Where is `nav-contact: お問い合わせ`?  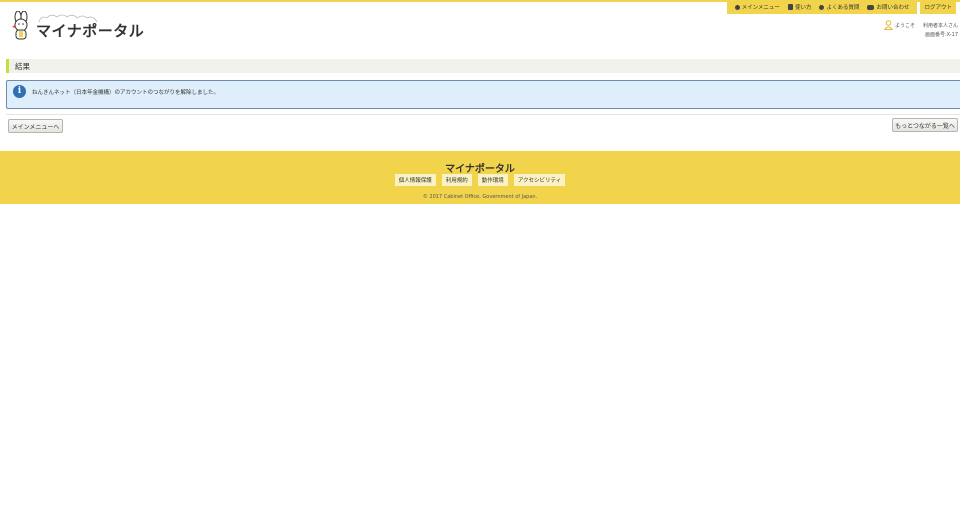
nav-contact: お問い合わせ is located at coordinates (888, 7).